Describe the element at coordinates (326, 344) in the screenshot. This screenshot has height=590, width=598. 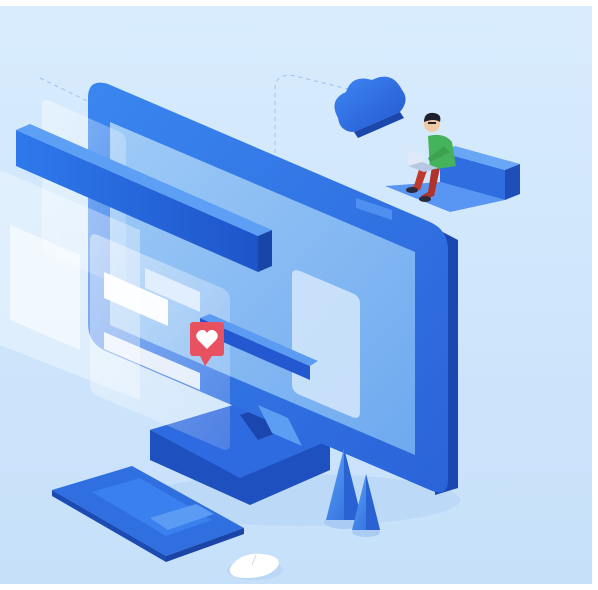
I see `screen-card` at that location.